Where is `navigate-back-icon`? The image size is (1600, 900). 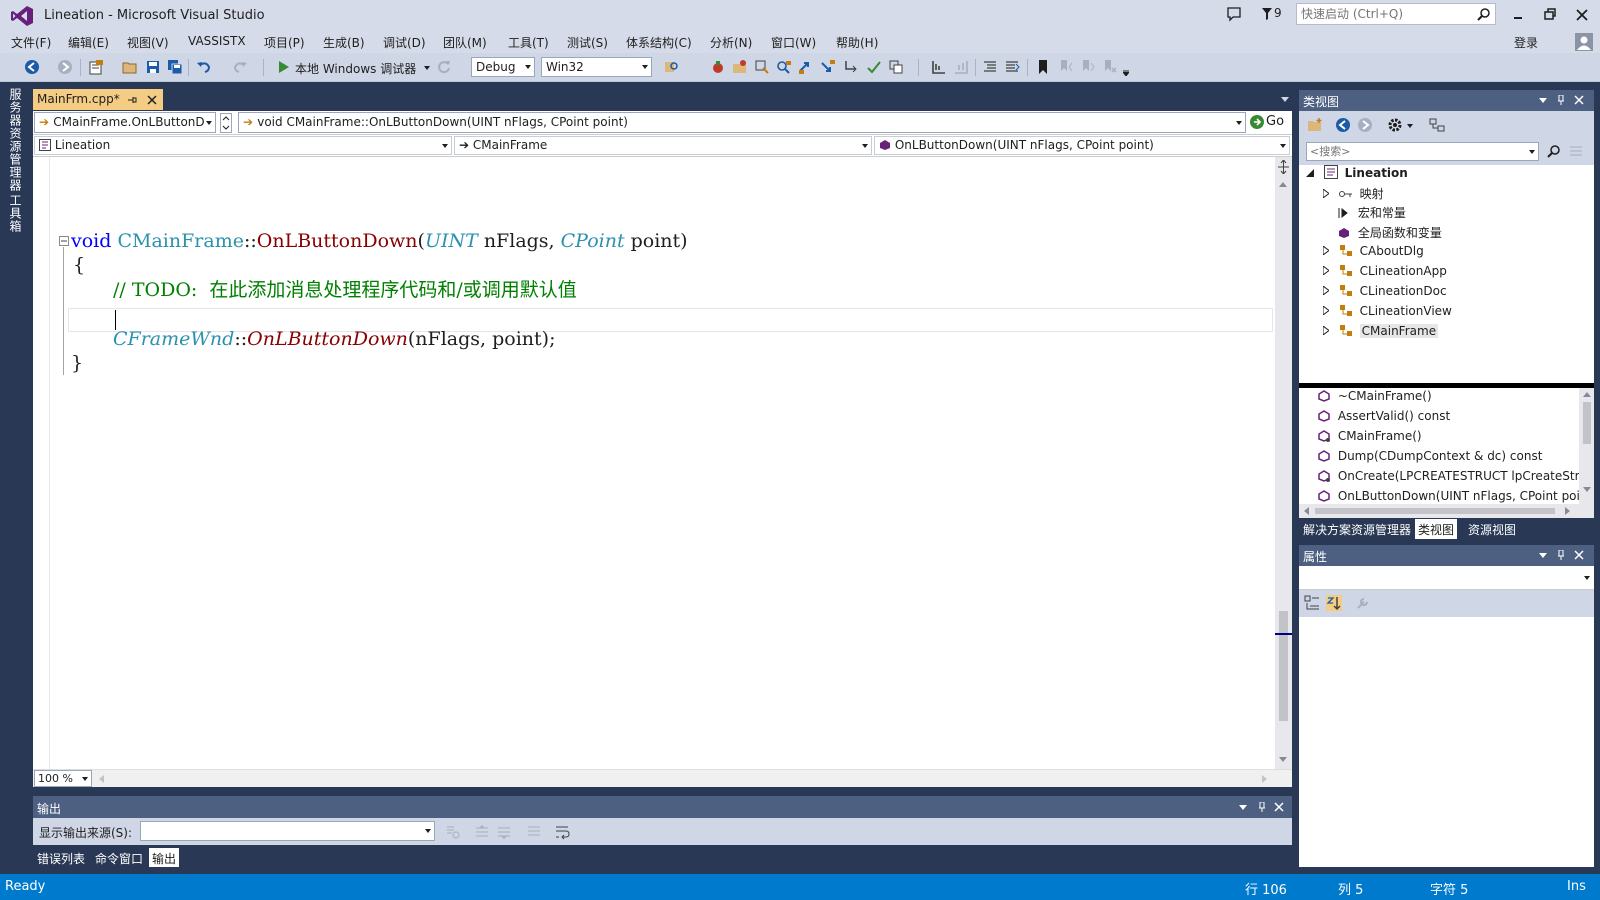
navigate-back-icon is located at coordinates (32, 67).